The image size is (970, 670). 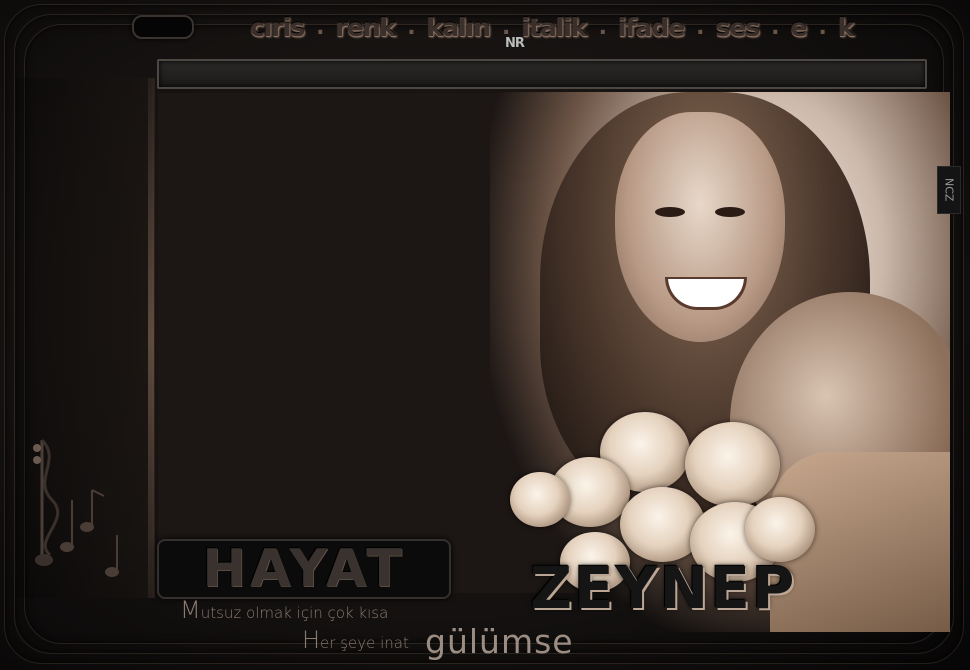 What do you see at coordinates (846, 27) in the screenshot?
I see `menu-item-k: k` at bounding box center [846, 27].